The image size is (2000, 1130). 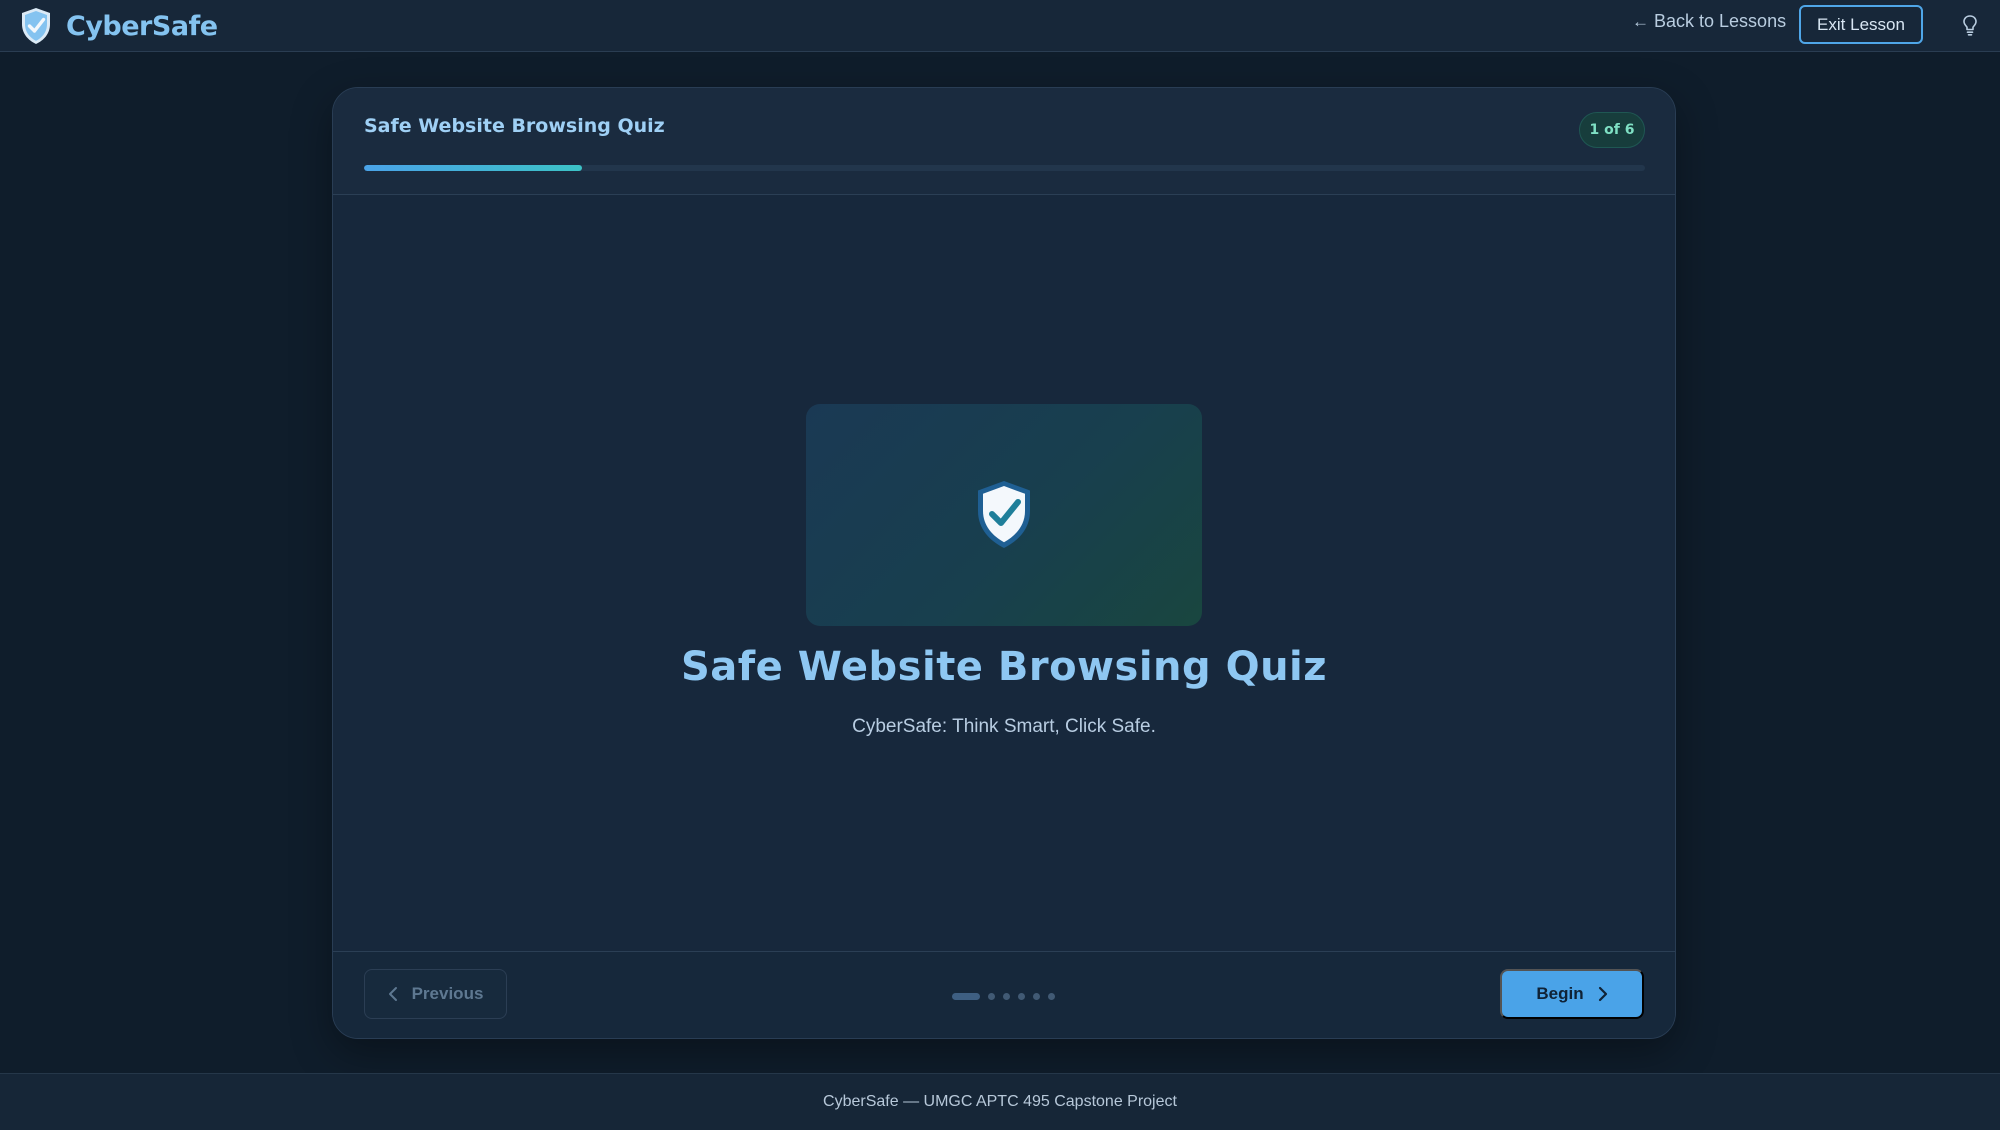 What do you see at coordinates (1720, 21) in the screenshot?
I see `back-to-lessons-label: Back to Lessons` at bounding box center [1720, 21].